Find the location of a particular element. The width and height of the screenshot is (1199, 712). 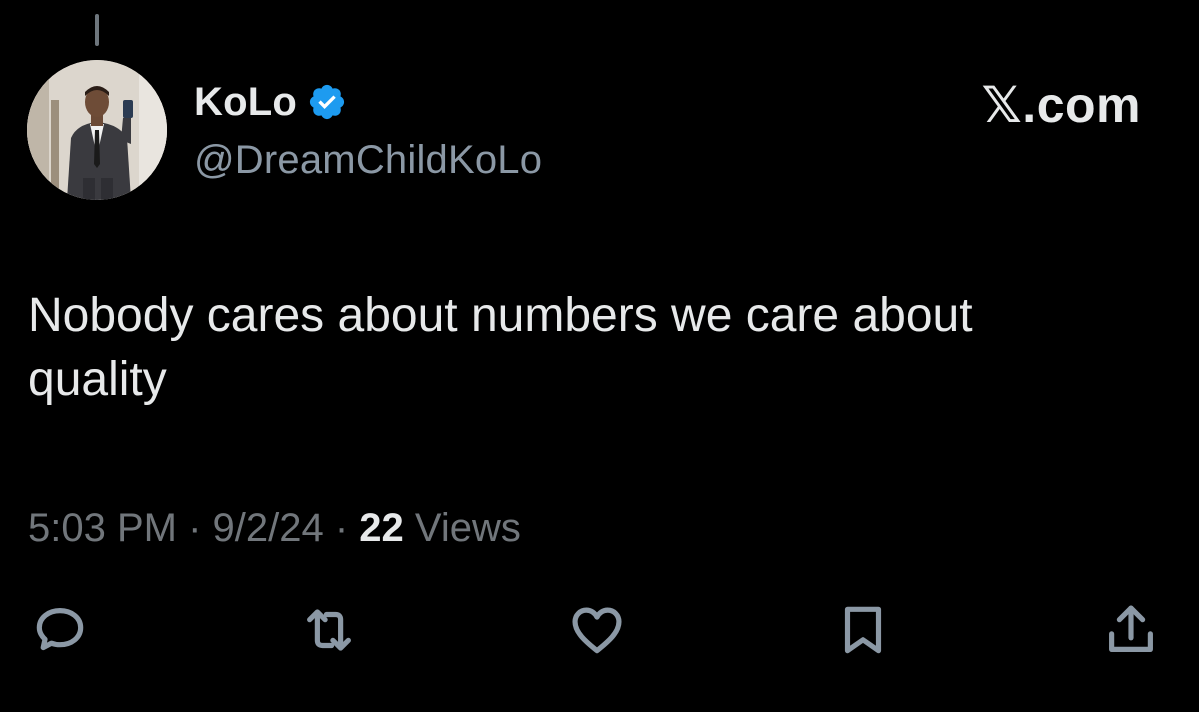

tweet-time: 5:03 PM is located at coordinates (102, 528).